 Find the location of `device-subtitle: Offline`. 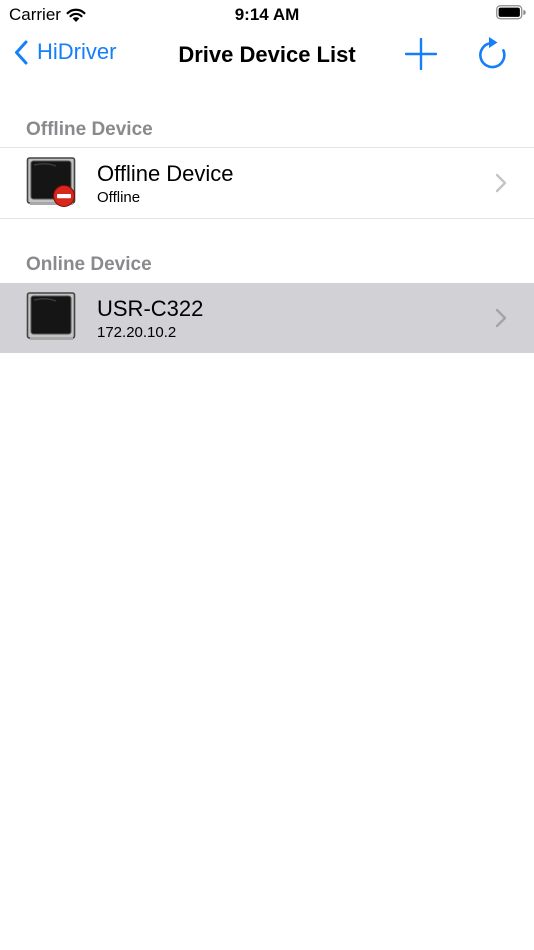

device-subtitle: Offline is located at coordinates (119, 197).